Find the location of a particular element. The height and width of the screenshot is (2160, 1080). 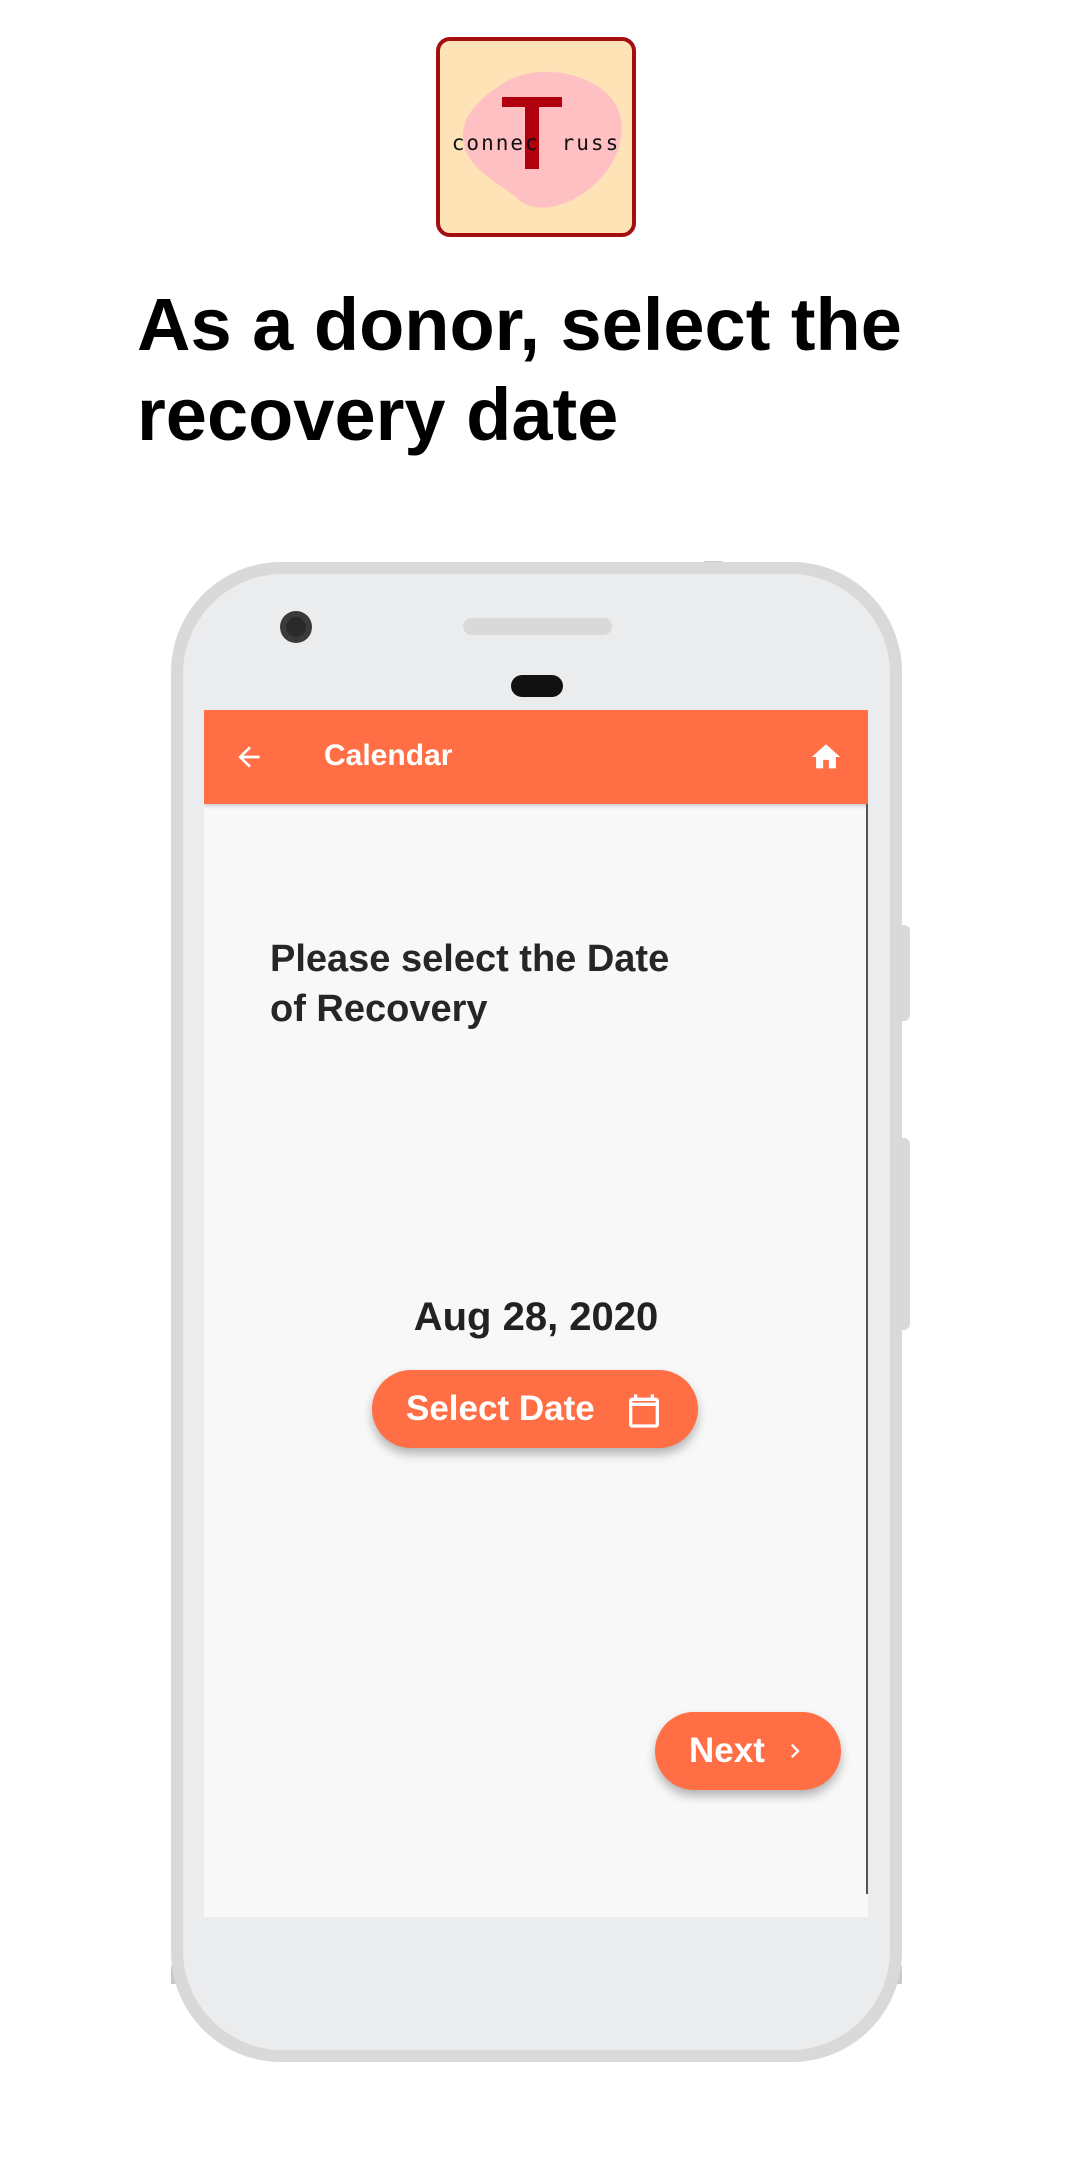

home-icon is located at coordinates (826, 757).